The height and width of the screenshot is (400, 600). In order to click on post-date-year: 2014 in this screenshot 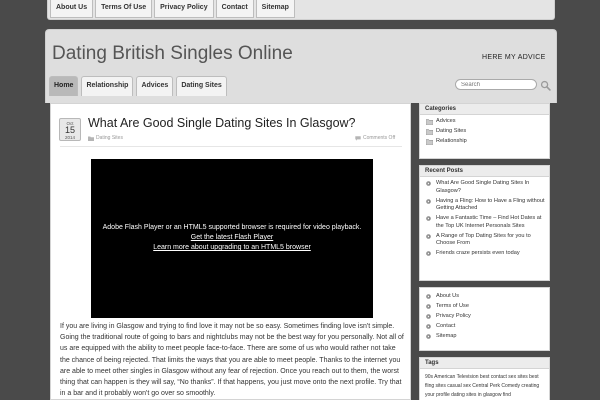, I will do `click(69, 137)`.